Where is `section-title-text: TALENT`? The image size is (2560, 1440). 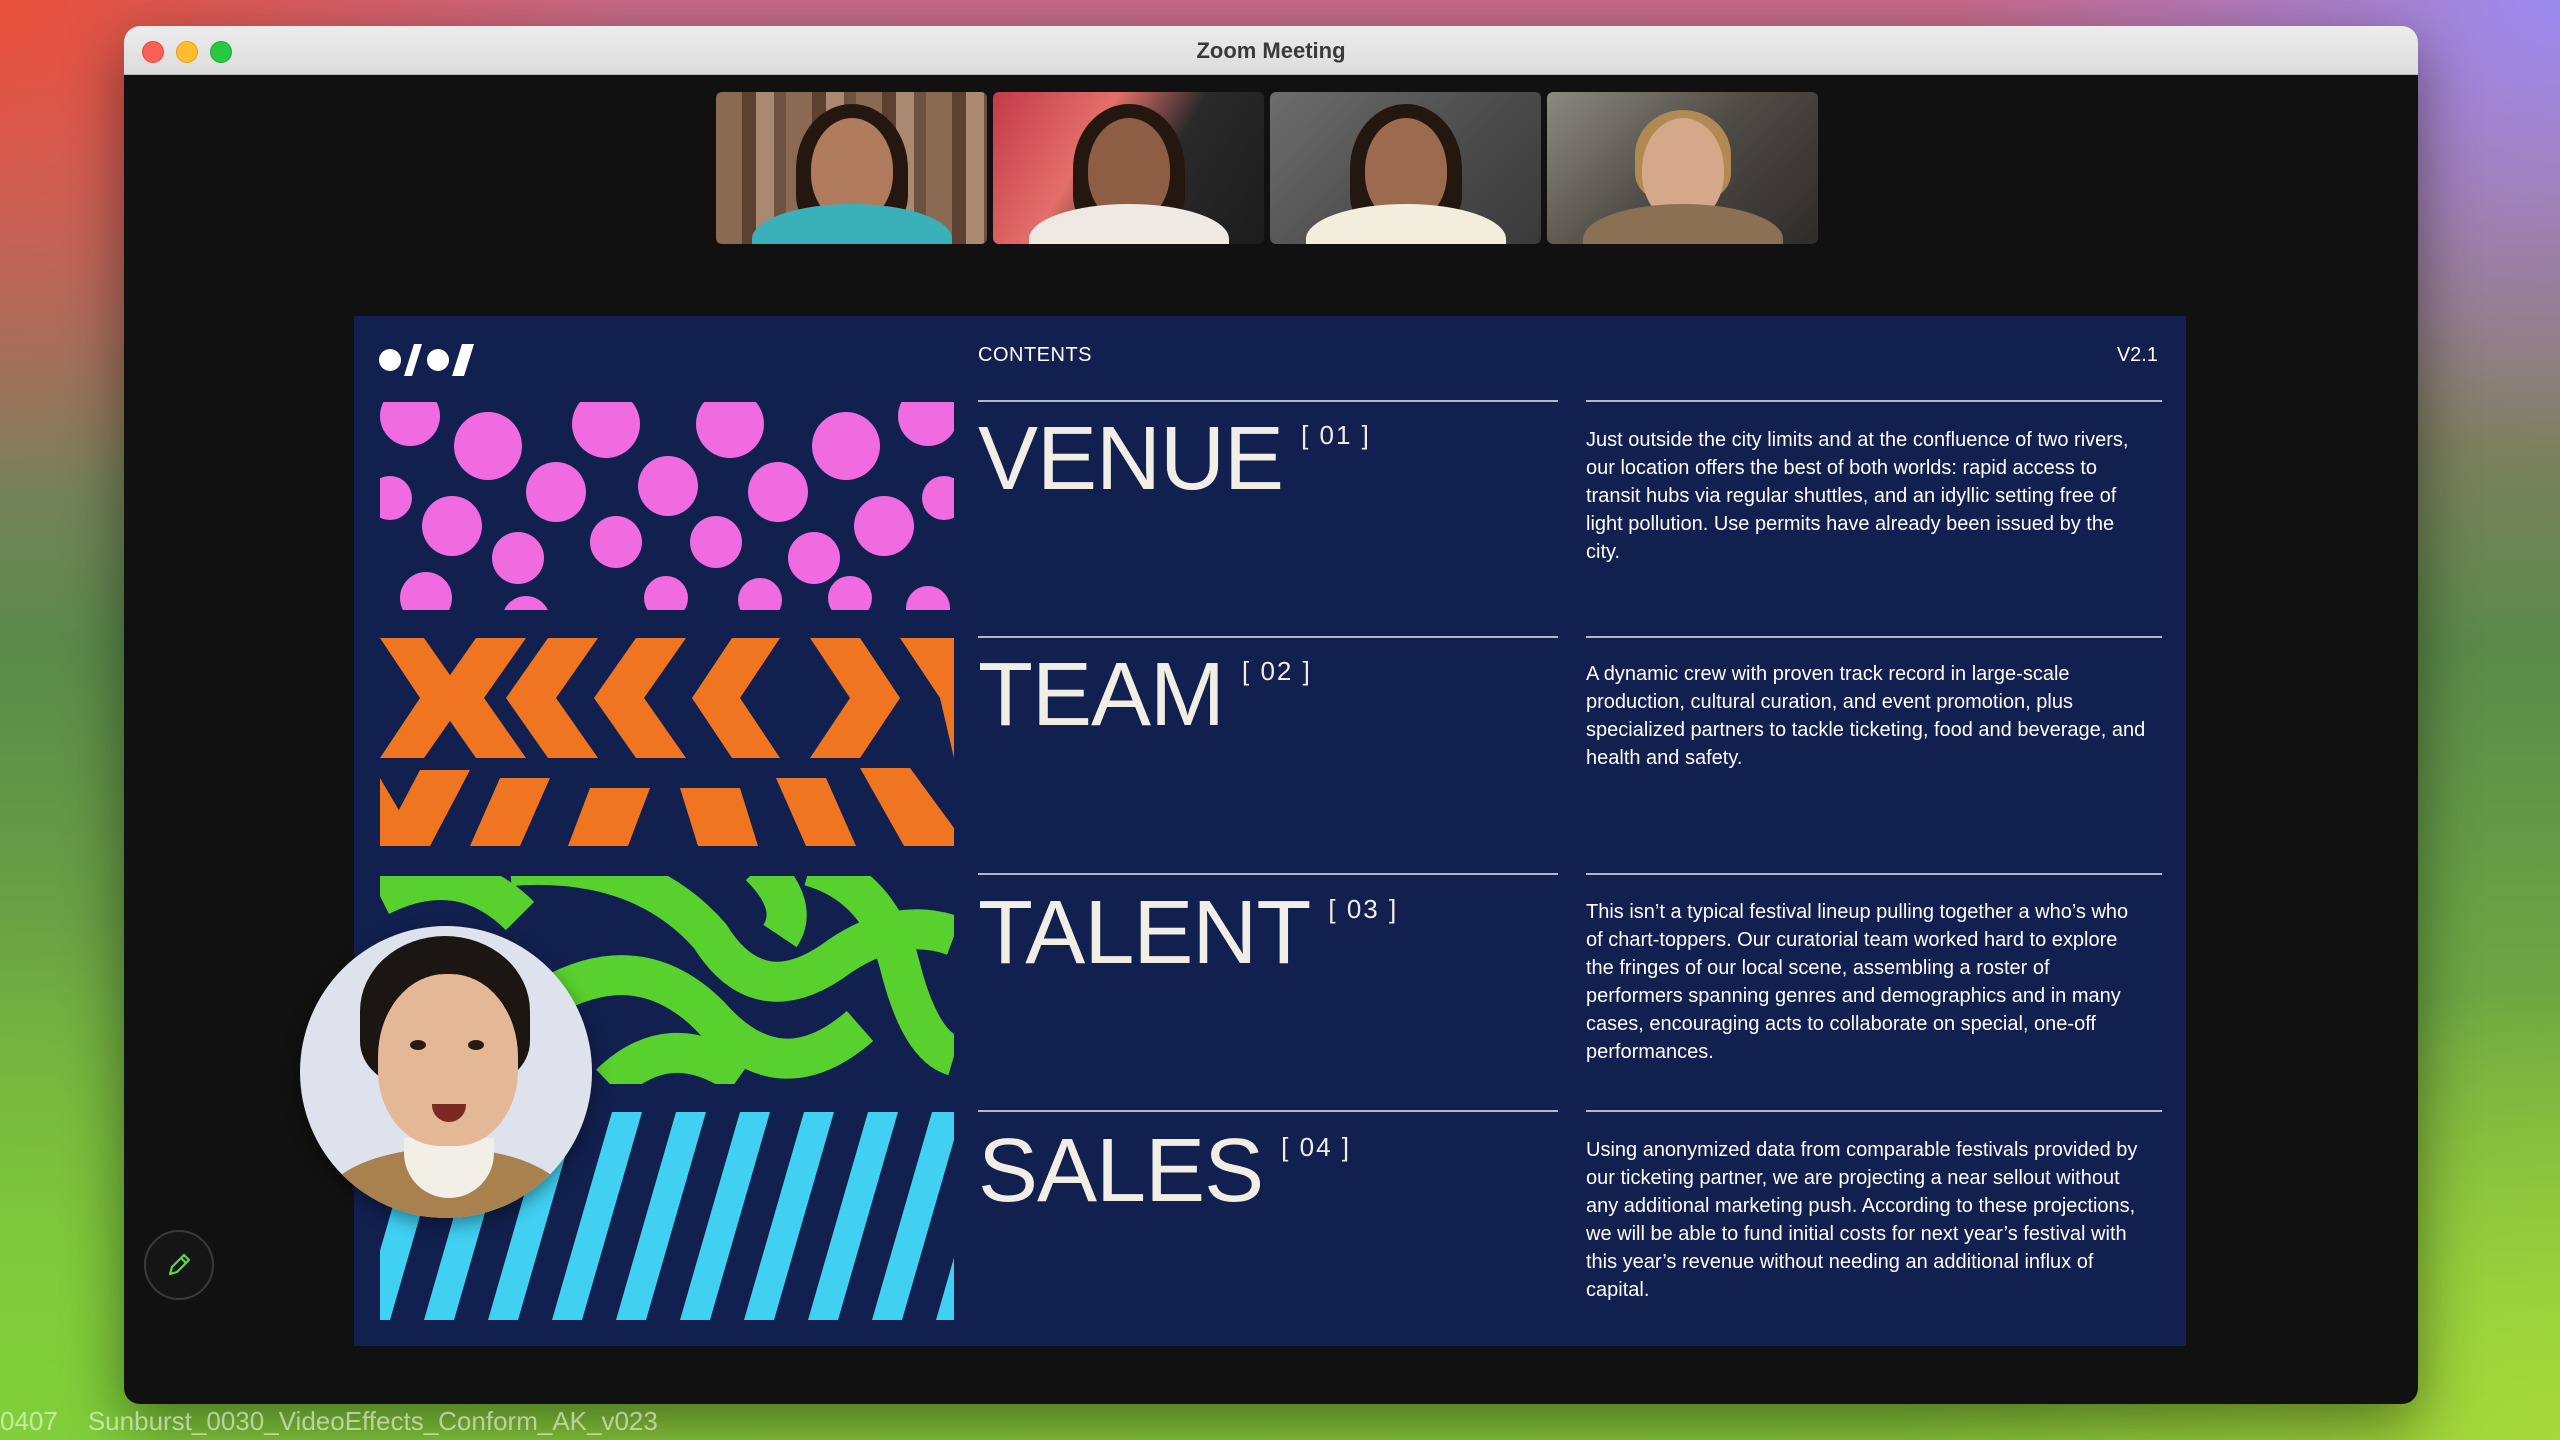
section-title-text: TALENT is located at coordinates (1144, 933).